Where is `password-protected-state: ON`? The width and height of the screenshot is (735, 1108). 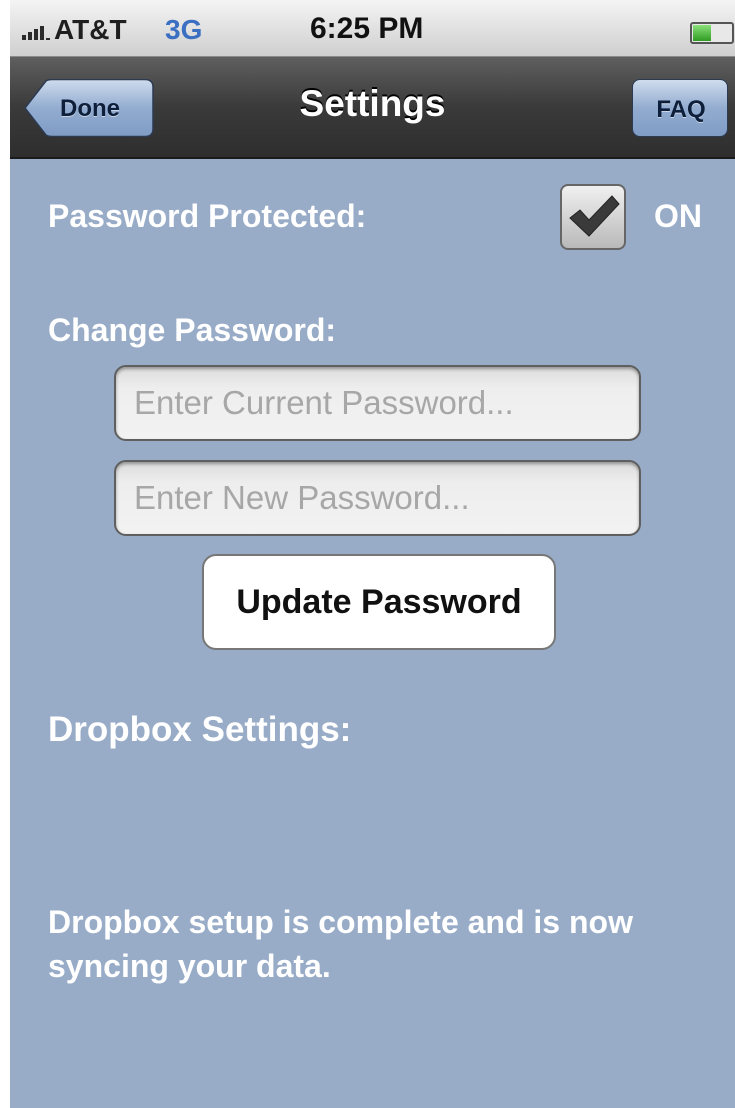 password-protected-state: ON is located at coordinates (678, 216).